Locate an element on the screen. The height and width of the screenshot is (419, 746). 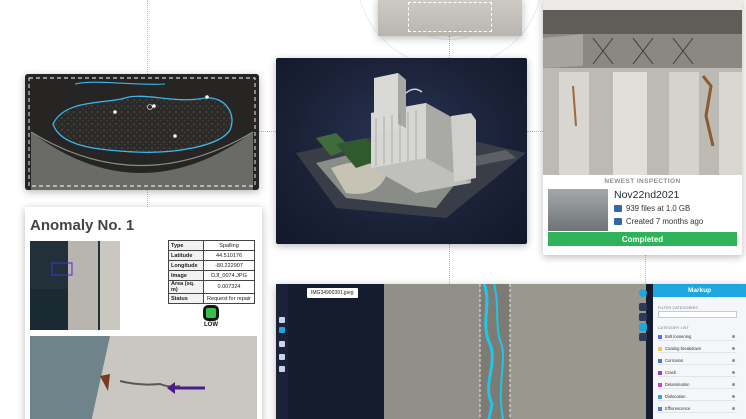
app-sidebar is located at coordinates (282, 351).